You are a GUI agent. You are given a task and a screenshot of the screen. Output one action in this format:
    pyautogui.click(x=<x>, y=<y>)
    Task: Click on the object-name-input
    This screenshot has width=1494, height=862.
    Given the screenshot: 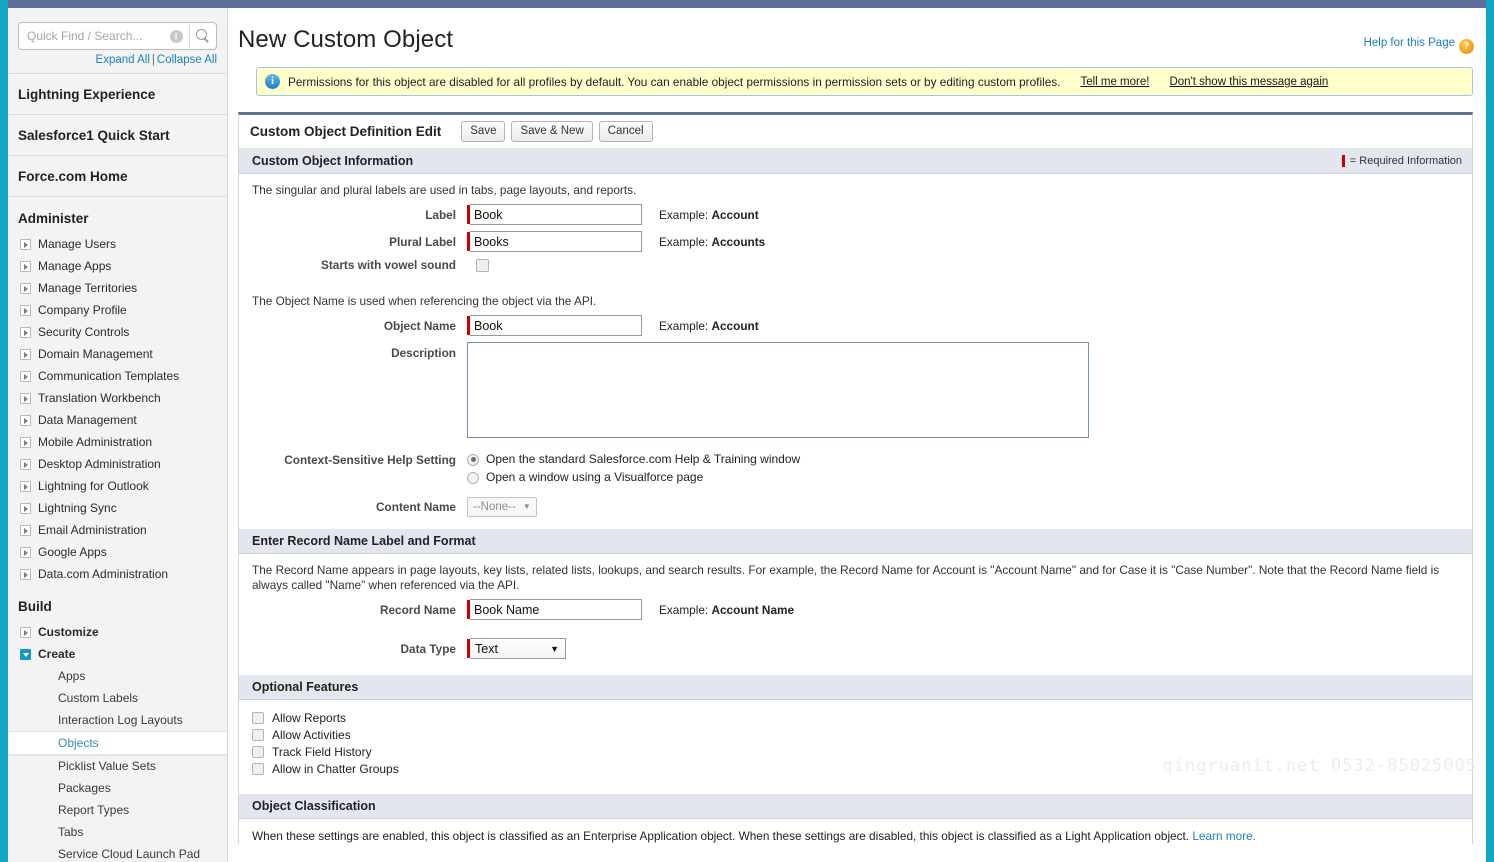 What is the action you would take?
    pyautogui.click(x=556, y=325)
    